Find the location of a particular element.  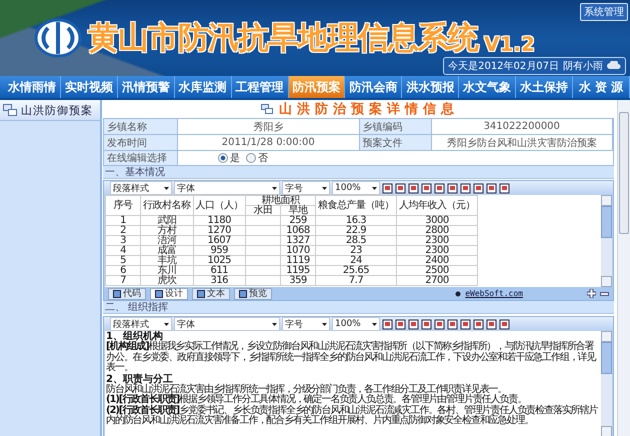

field-label: 在线编辑选择 is located at coordinates (141, 158).